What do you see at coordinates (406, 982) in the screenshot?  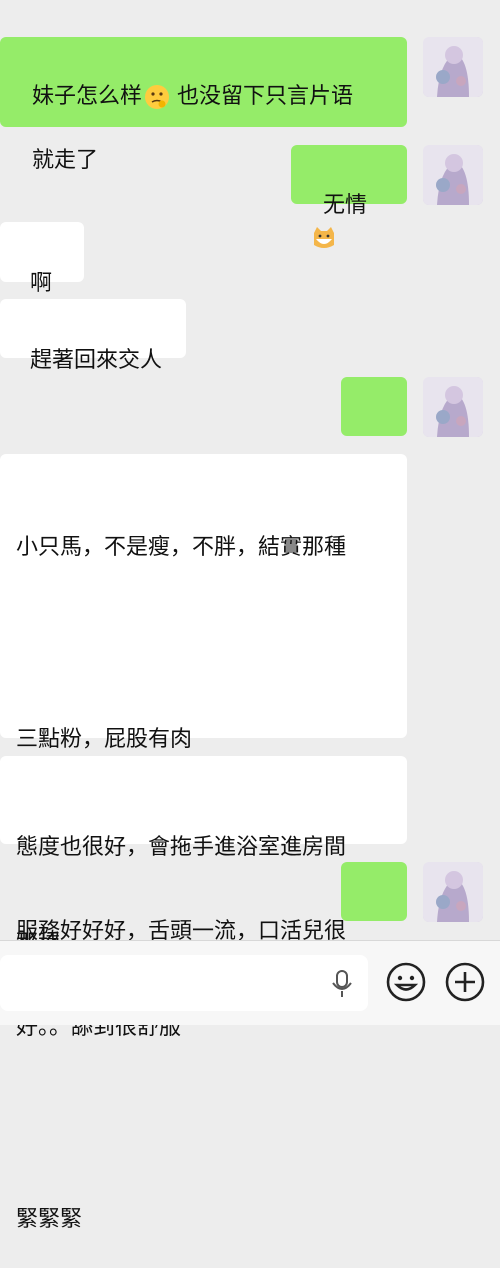 I see `emoji-icon` at bounding box center [406, 982].